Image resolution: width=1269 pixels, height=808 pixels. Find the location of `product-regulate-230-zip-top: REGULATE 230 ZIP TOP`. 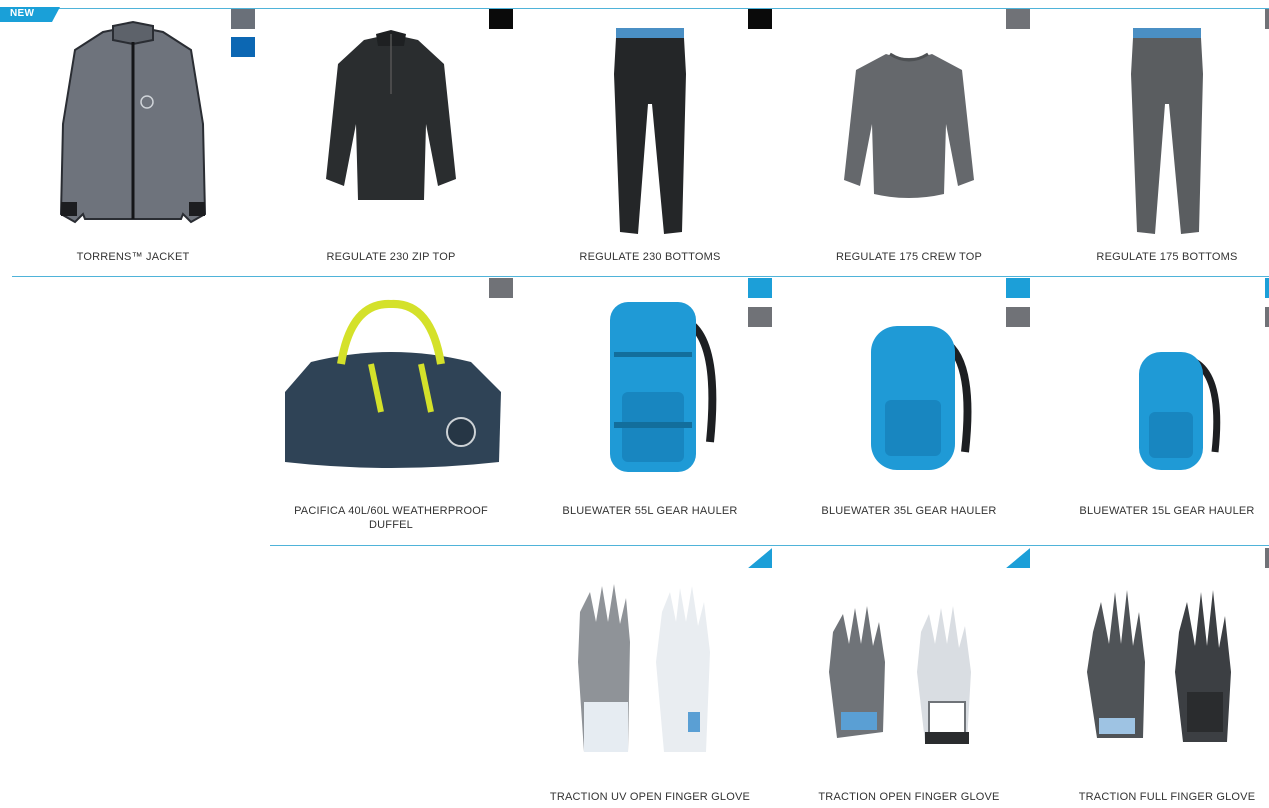

product-regulate-230-zip-top: REGULATE 230 ZIP TOP is located at coordinates (391, 144).